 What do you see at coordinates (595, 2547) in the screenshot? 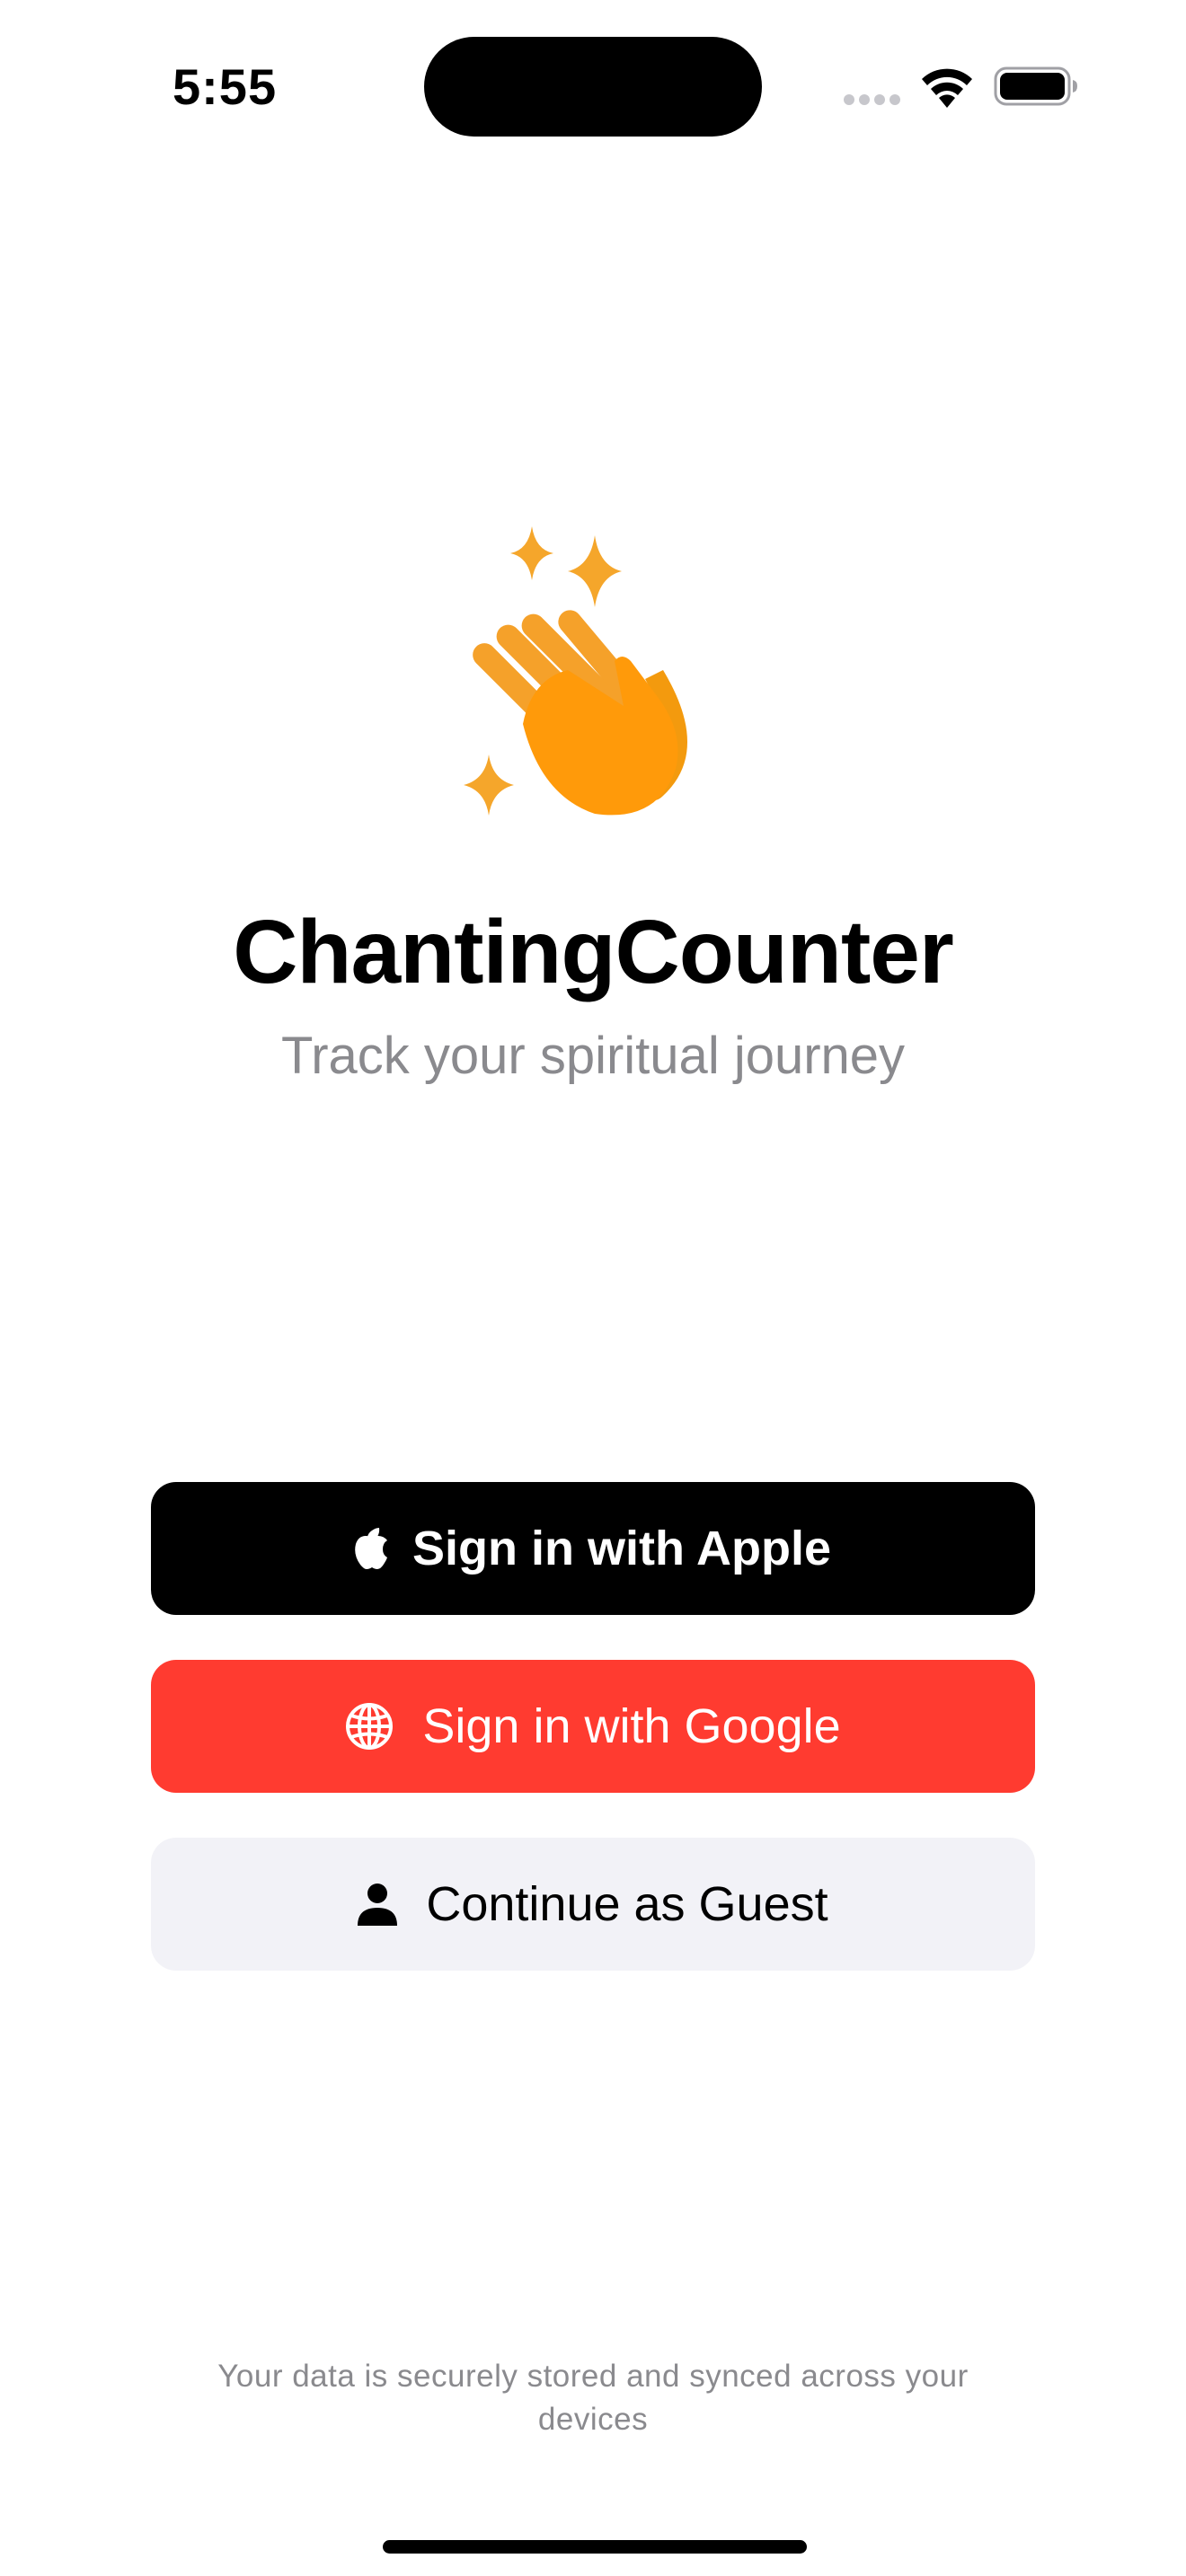
I see `home-indicator` at bounding box center [595, 2547].